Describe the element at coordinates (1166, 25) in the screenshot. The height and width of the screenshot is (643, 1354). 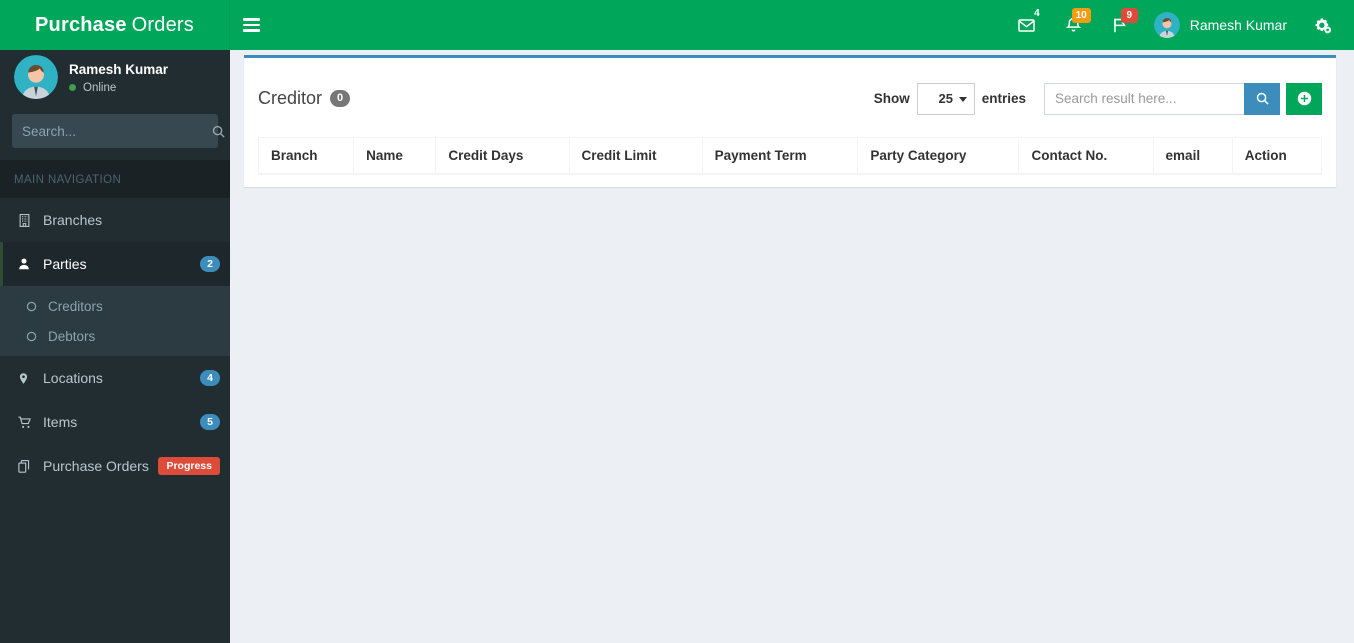
I see `navbar-avatar` at that location.